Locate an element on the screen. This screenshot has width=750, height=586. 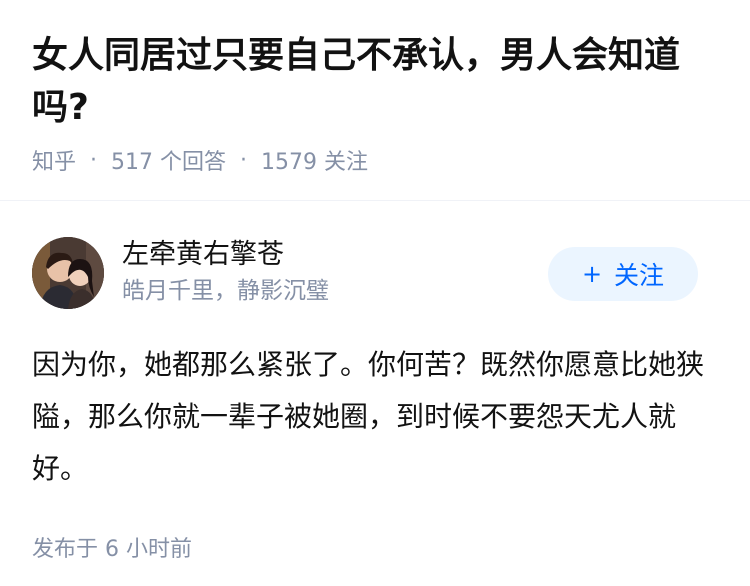
follow-button: + 关注 is located at coordinates (623, 274).